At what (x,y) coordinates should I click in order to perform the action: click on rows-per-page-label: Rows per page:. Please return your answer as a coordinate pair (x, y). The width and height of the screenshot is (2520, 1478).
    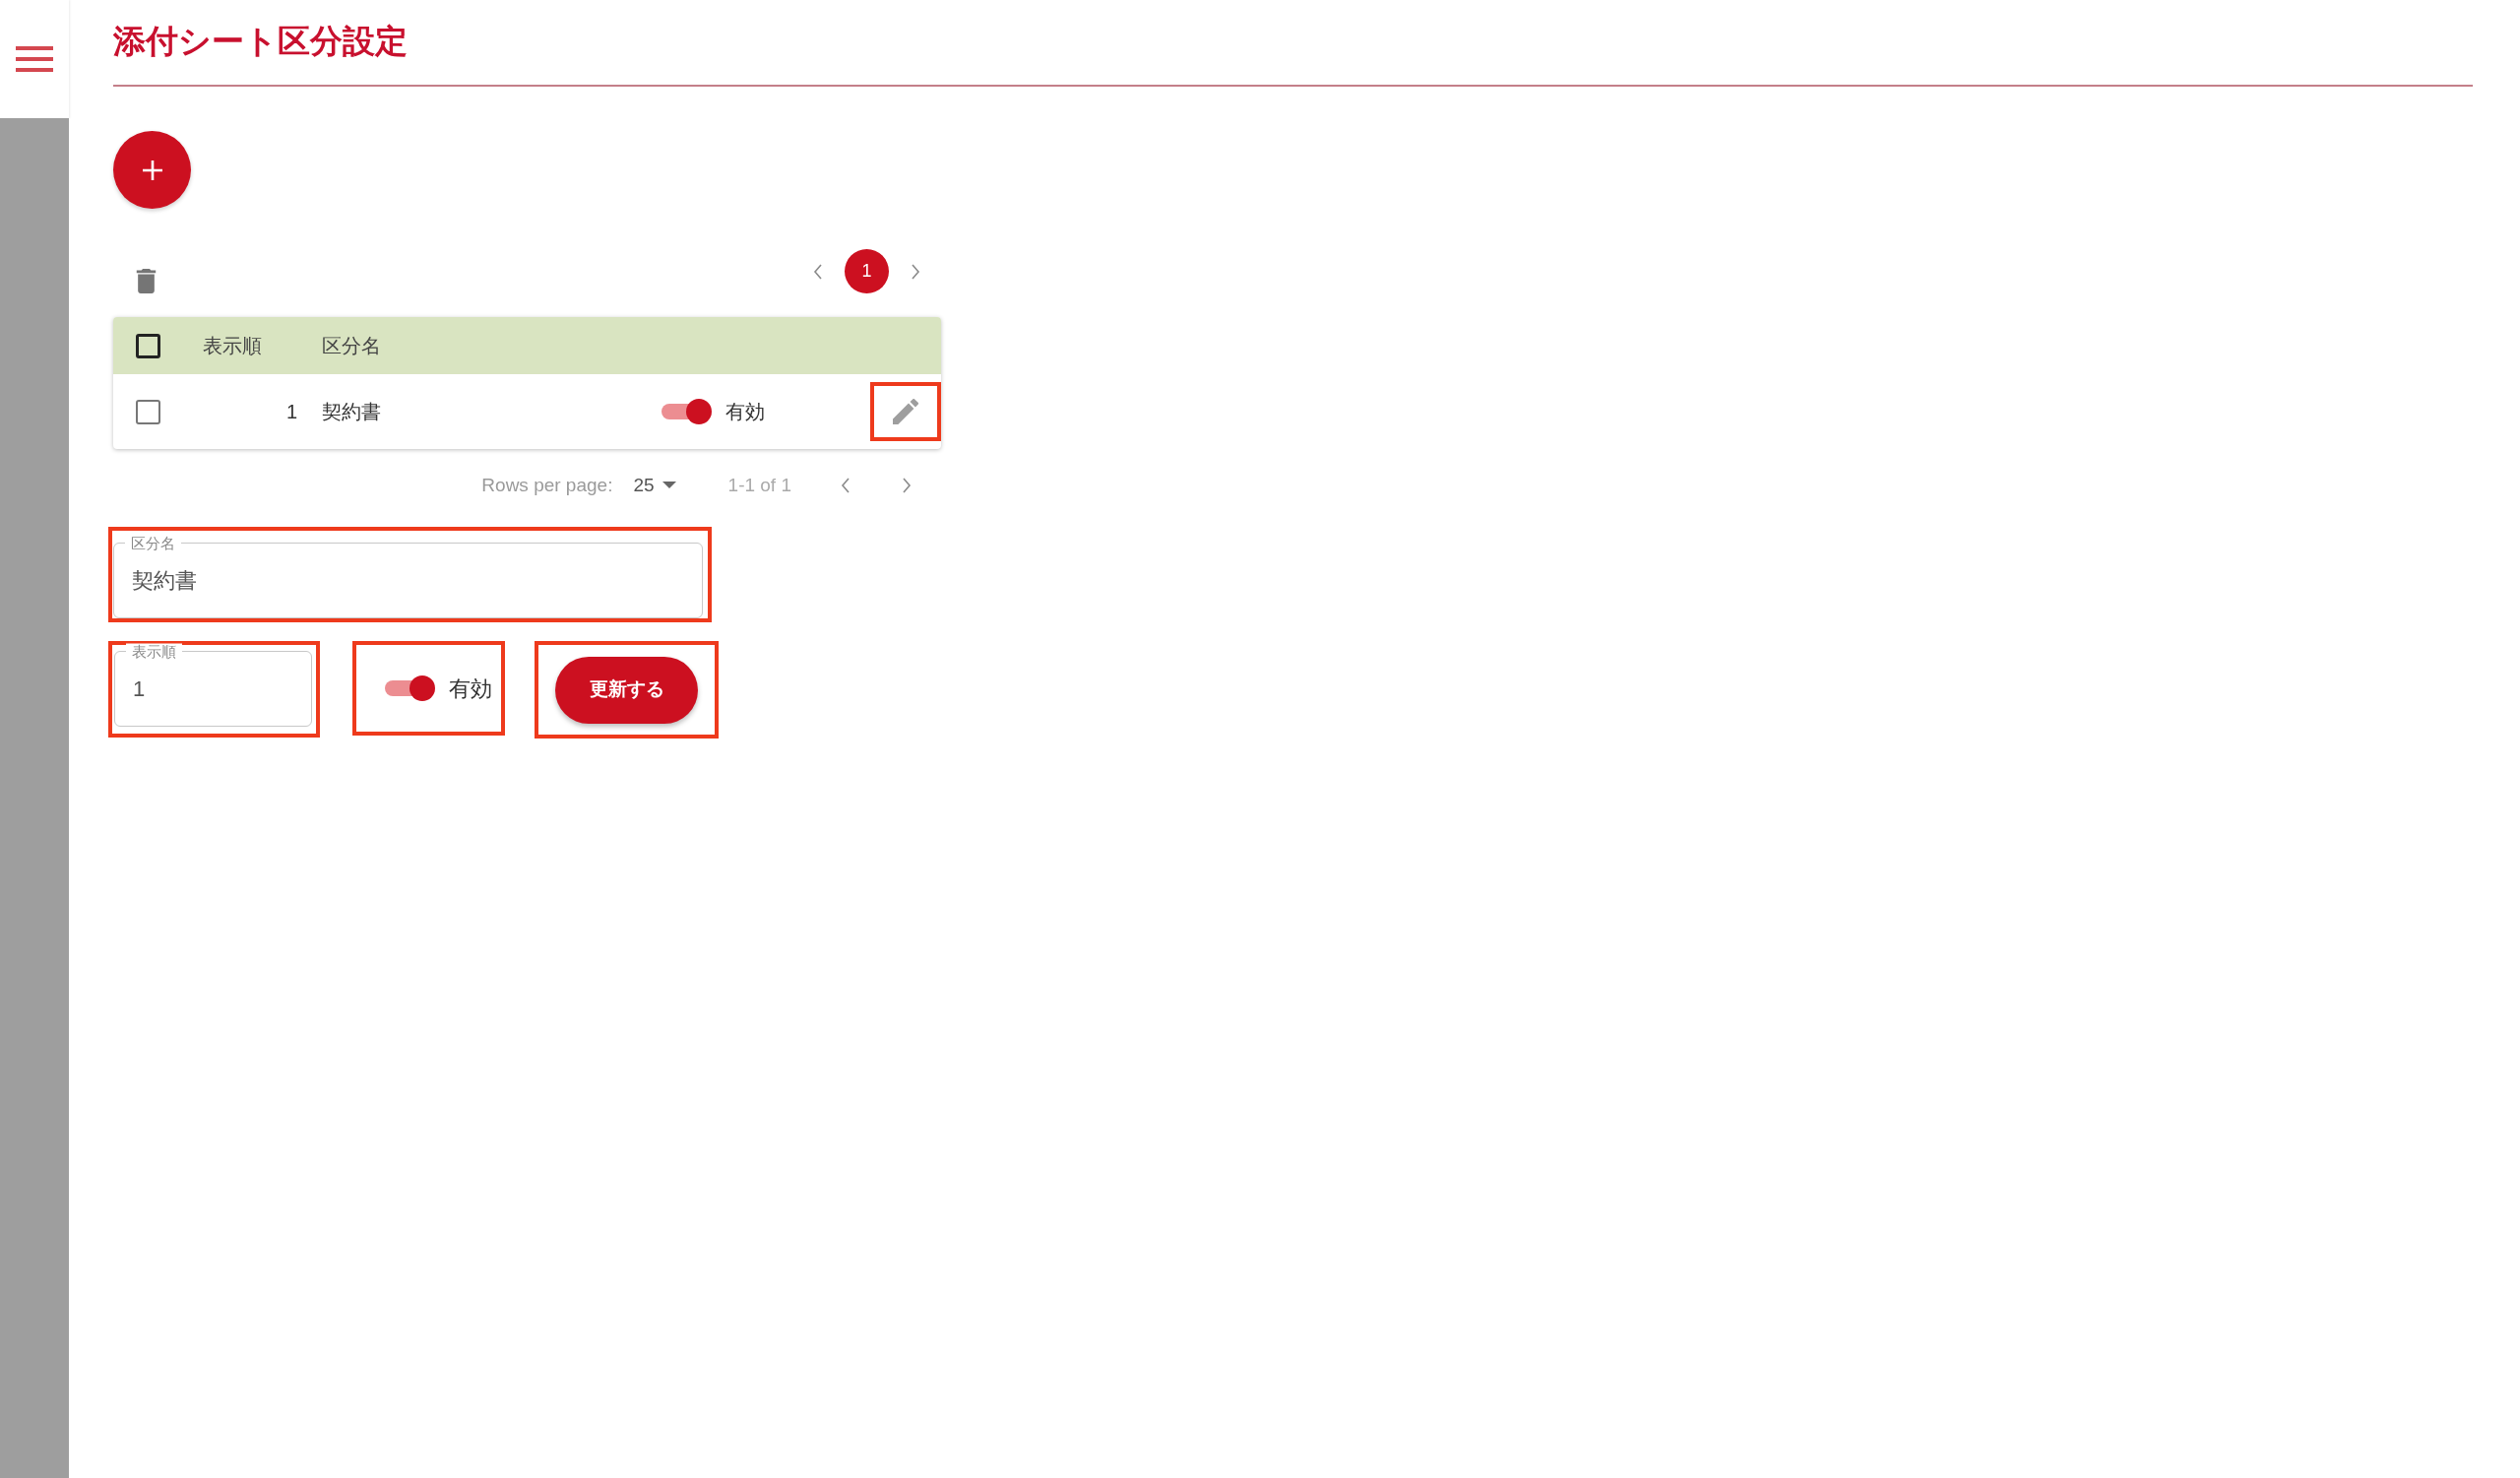
    Looking at the image, I should click on (547, 485).